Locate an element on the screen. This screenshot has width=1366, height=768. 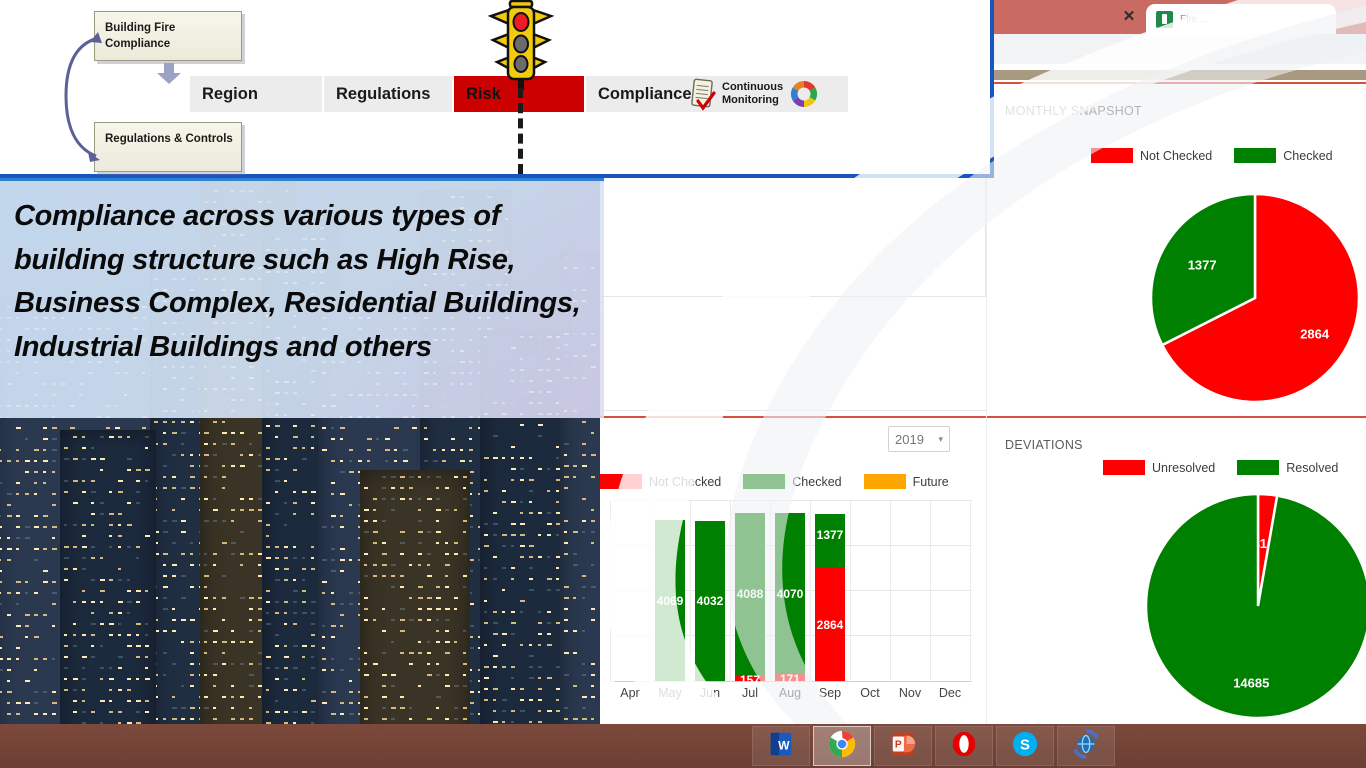
bar-chart-legend: Not Checked Checked Future is located at coordinates (781, 481).